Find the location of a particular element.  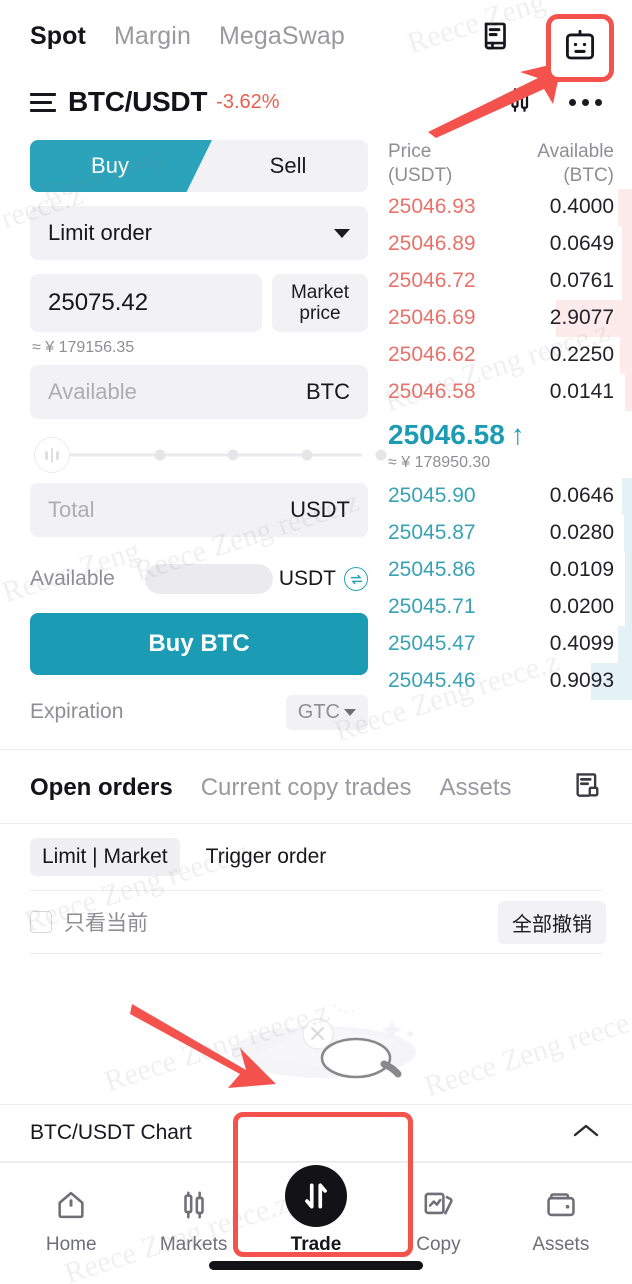

last-price-block: 25046.58 ↑ ≈ ¥ 178950.30 is located at coordinates (501, 444).